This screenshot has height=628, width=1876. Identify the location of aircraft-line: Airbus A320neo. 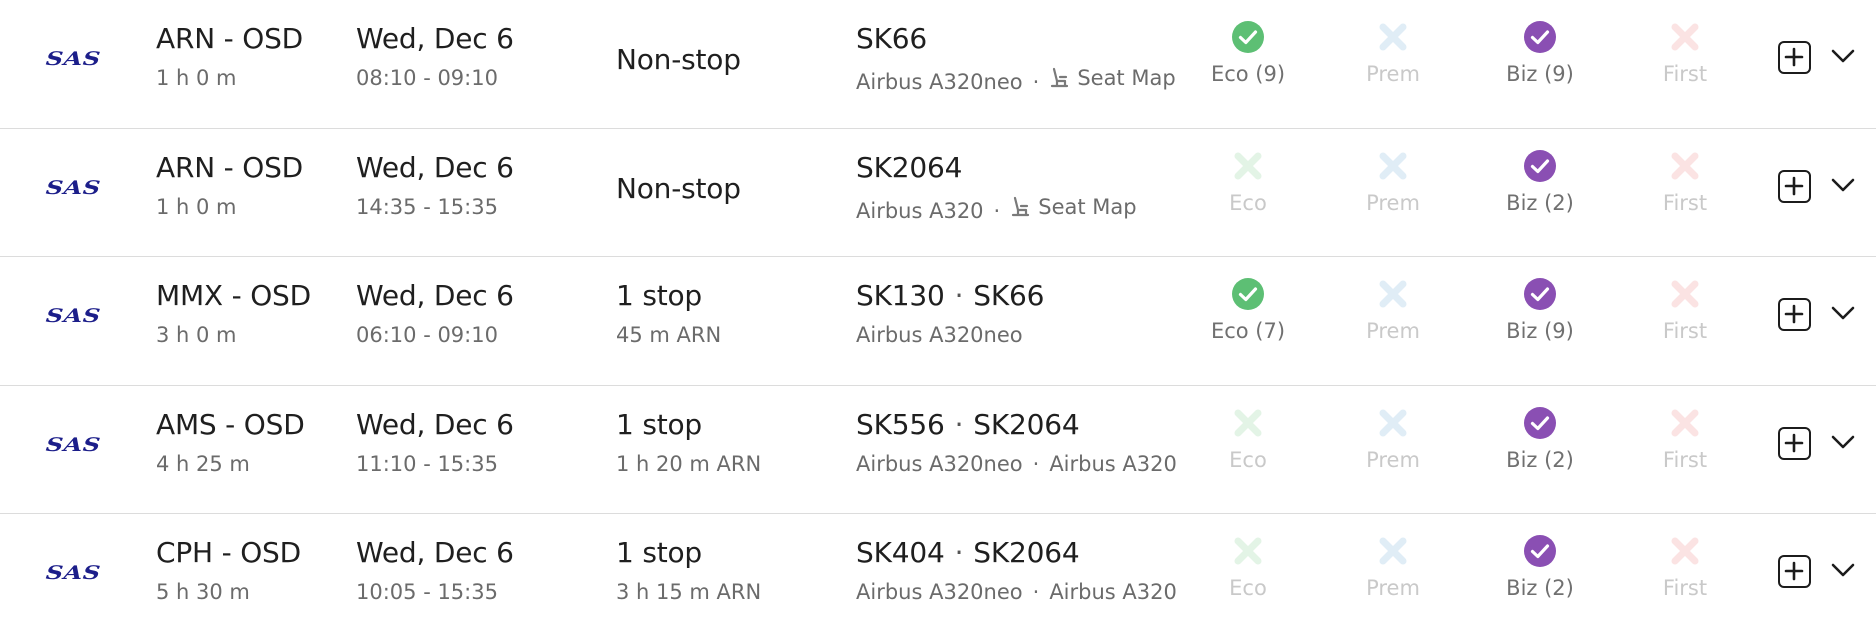
(939, 335).